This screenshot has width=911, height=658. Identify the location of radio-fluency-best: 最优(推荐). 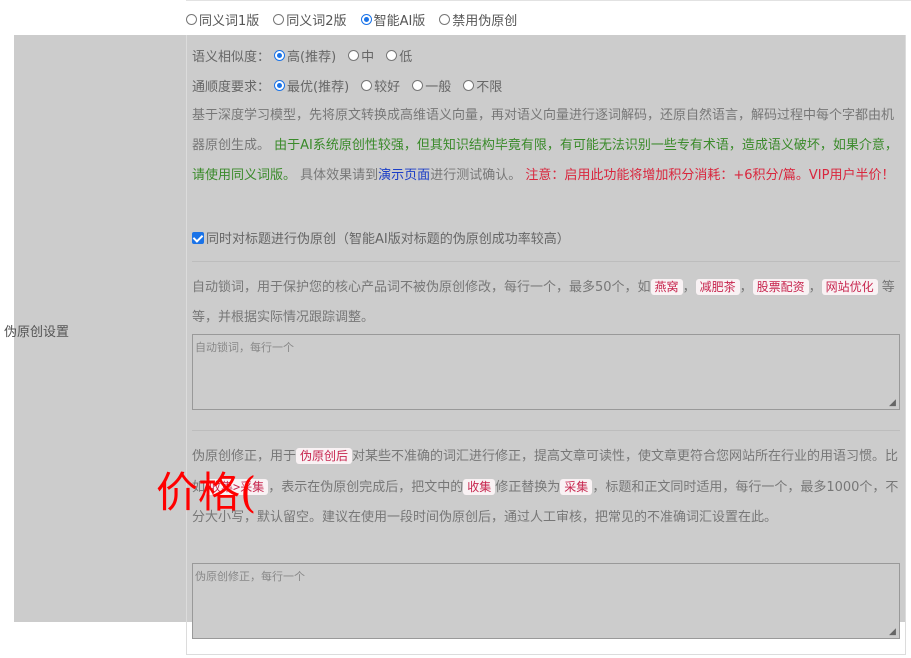
(311, 85).